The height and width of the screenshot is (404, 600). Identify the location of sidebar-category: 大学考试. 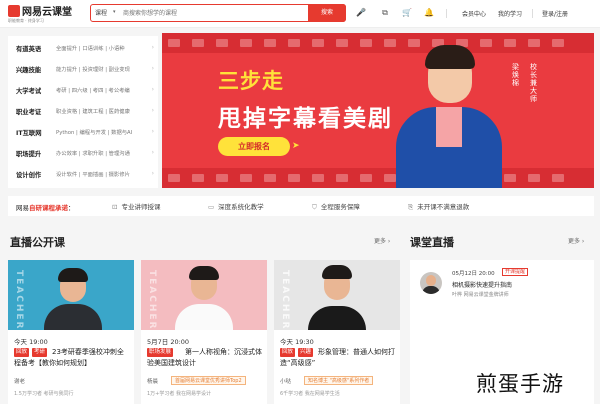
(29, 91).